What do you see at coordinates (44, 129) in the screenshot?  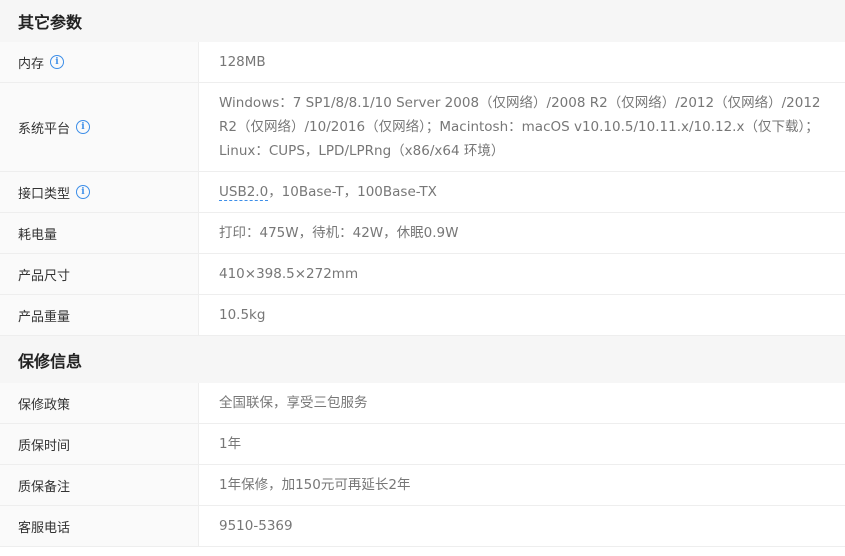 I see `spec-label-text: 系统平台` at bounding box center [44, 129].